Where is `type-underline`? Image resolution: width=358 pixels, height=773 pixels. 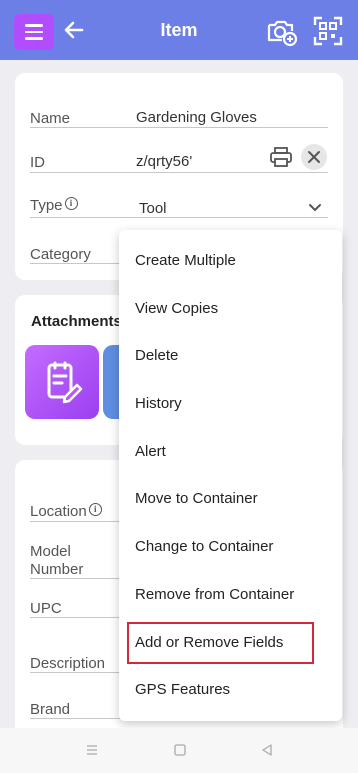 type-underline is located at coordinates (179, 217).